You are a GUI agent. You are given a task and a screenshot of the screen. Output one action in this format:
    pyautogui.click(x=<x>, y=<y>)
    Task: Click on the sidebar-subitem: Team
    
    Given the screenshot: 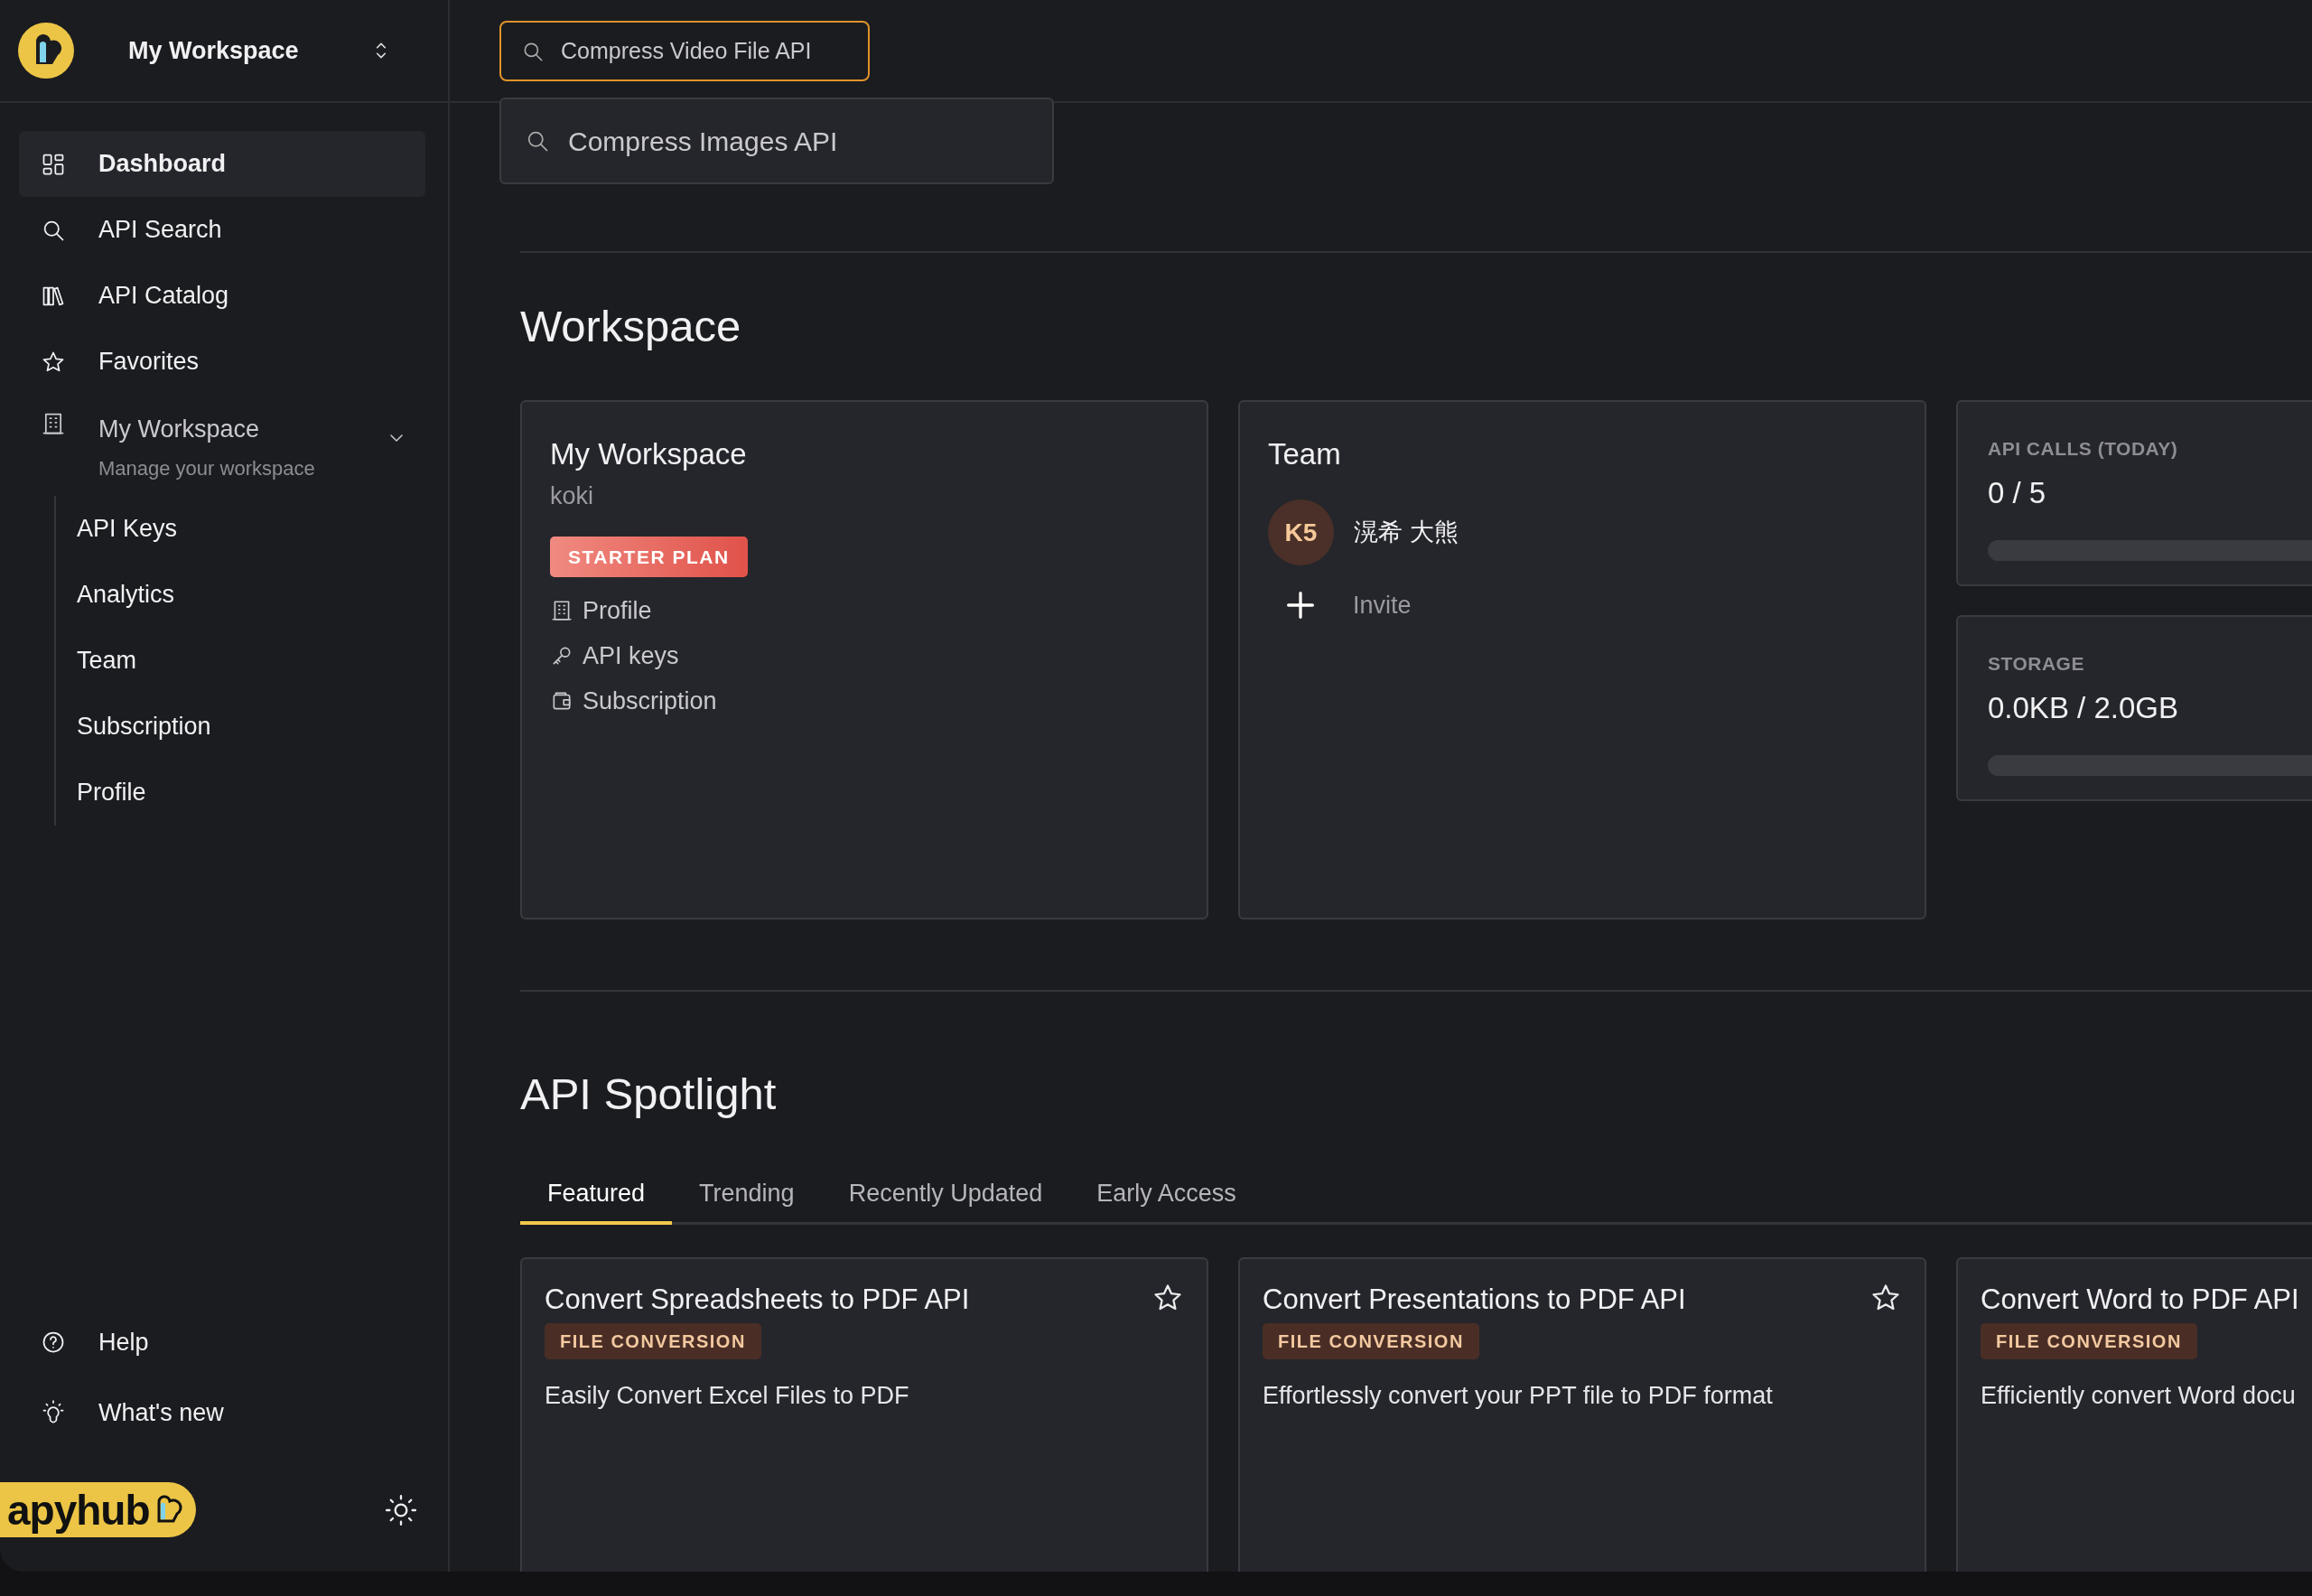 What is the action you would take?
    pyautogui.click(x=241, y=660)
    